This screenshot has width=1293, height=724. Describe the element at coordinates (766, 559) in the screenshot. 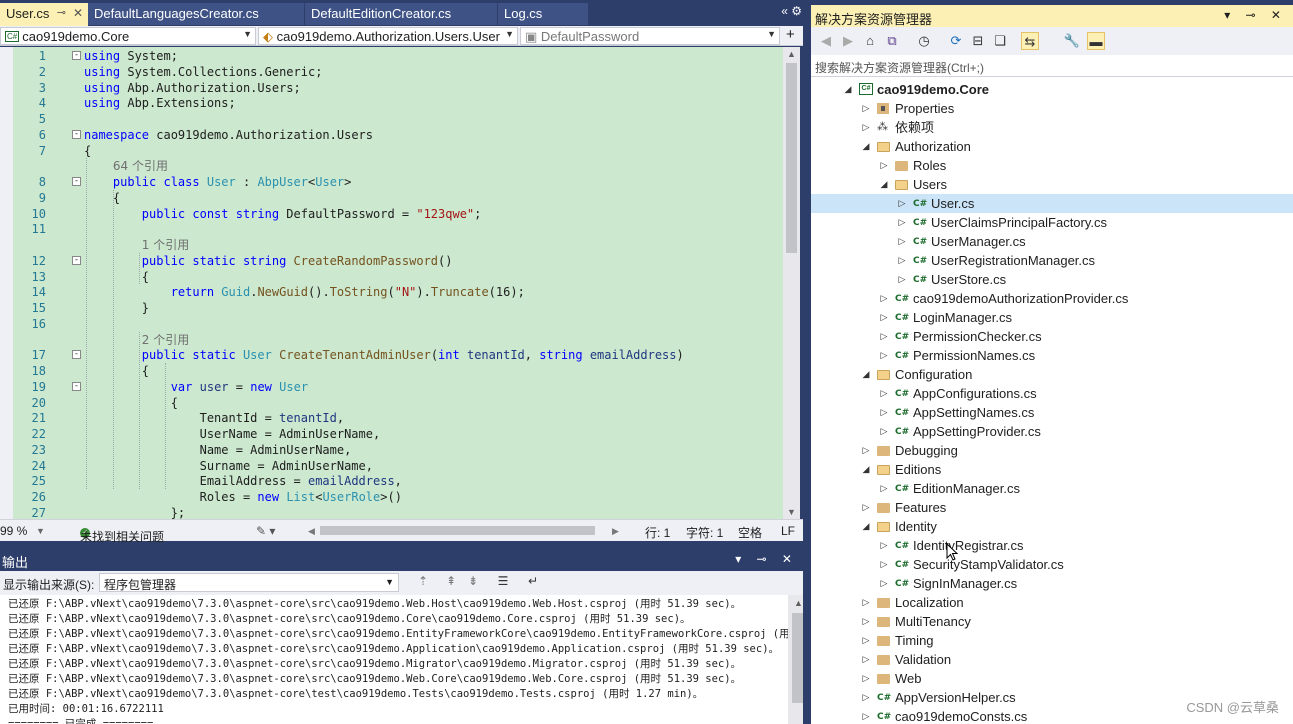

I see `pane-controls: ▾ ⊸ ✕` at that location.